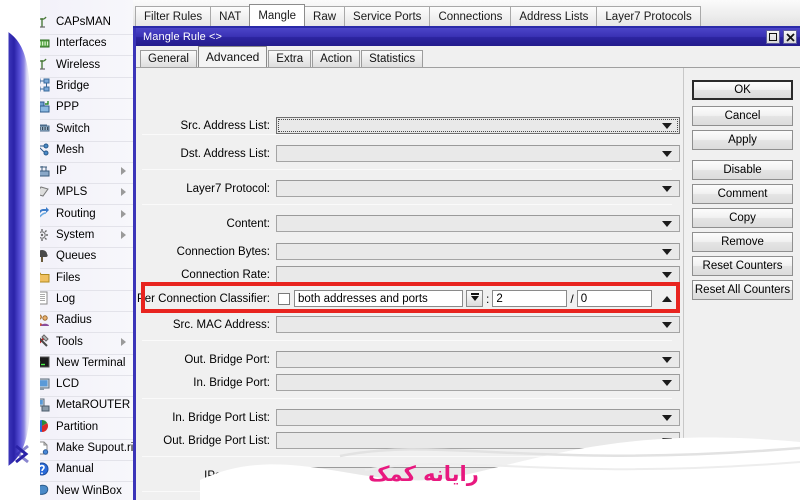  Describe the element at coordinates (223, 251) in the screenshot. I see `field-label-connection-bytes: Connection Bytes:` at that location.